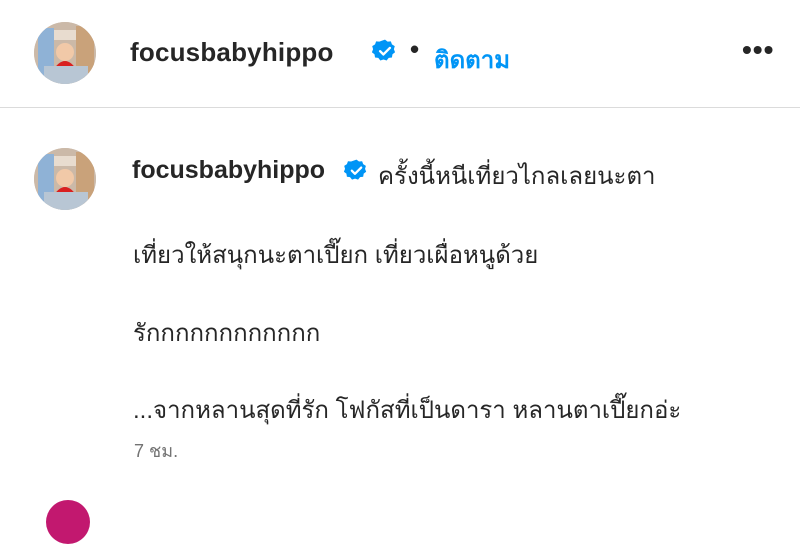  I want to click on follow-button: ติดตาม, so click(472, 59).